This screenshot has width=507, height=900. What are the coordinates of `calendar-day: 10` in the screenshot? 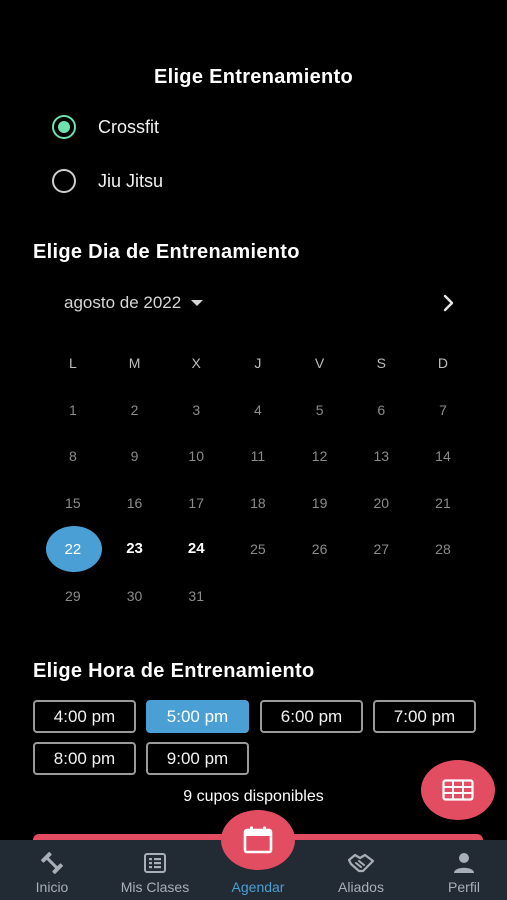 It's located at (196, 456).